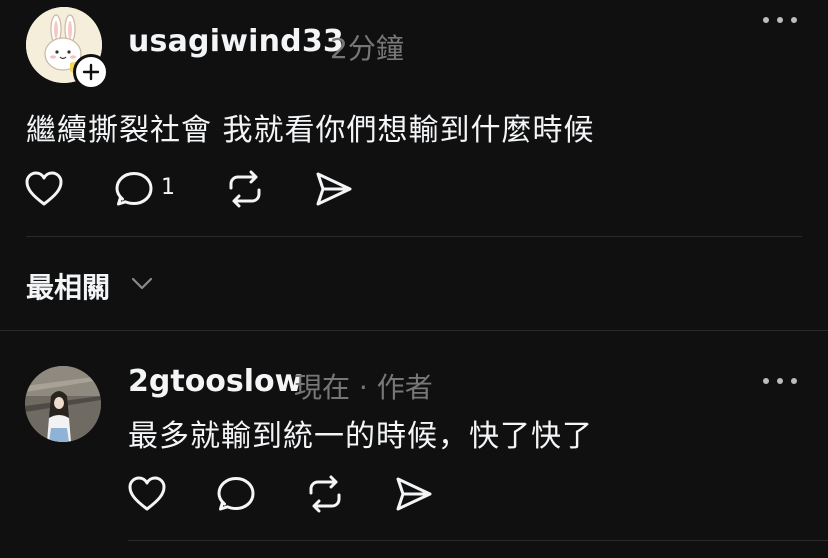 The height and width of the screenshot is (558, 828). I want to click on post-divider, so click(414, 236).